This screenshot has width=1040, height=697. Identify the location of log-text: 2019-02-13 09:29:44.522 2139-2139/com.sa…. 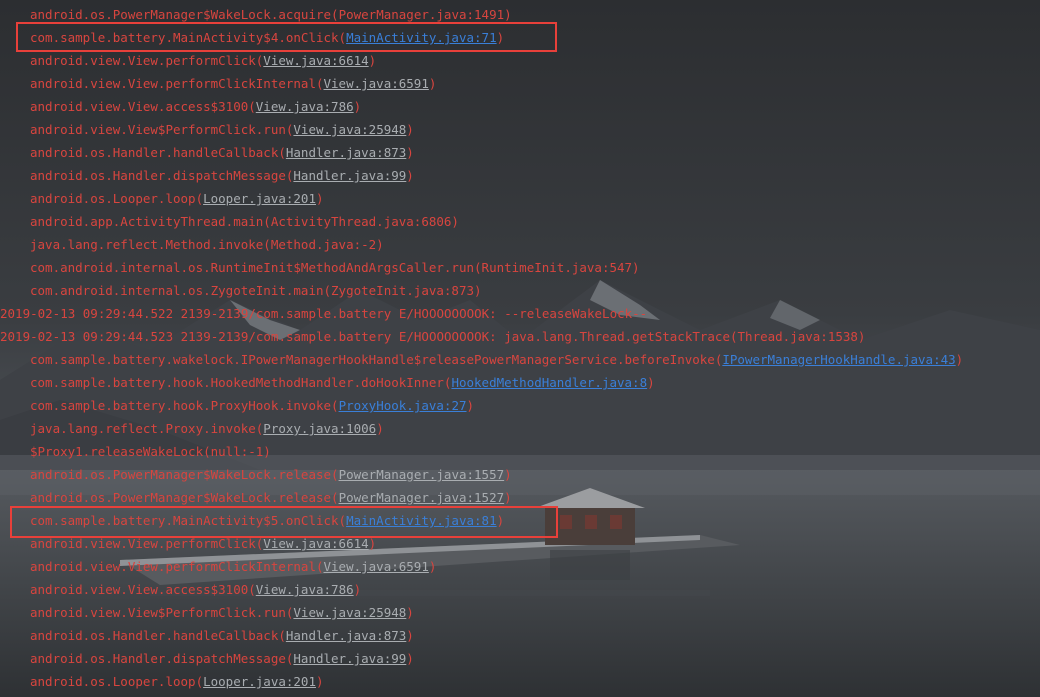
(324, 313).